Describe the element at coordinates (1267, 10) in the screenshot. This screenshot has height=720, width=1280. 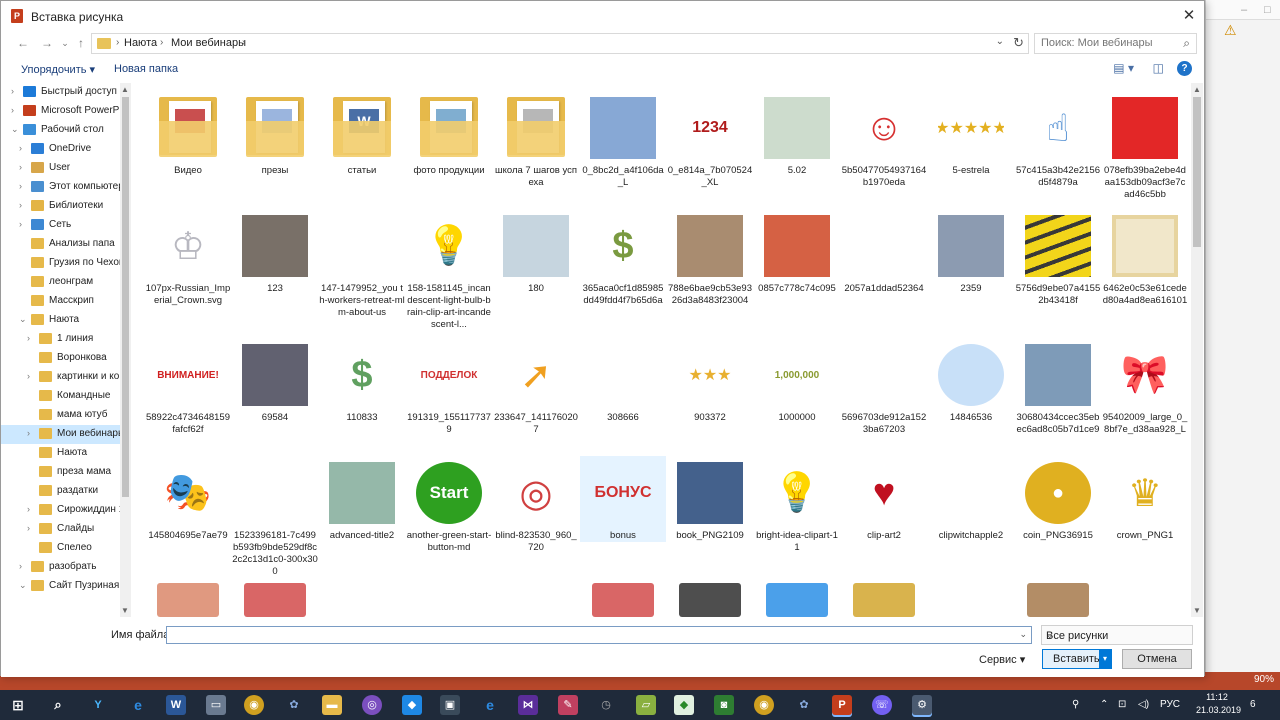
I see `restore-icon: □` at that location.